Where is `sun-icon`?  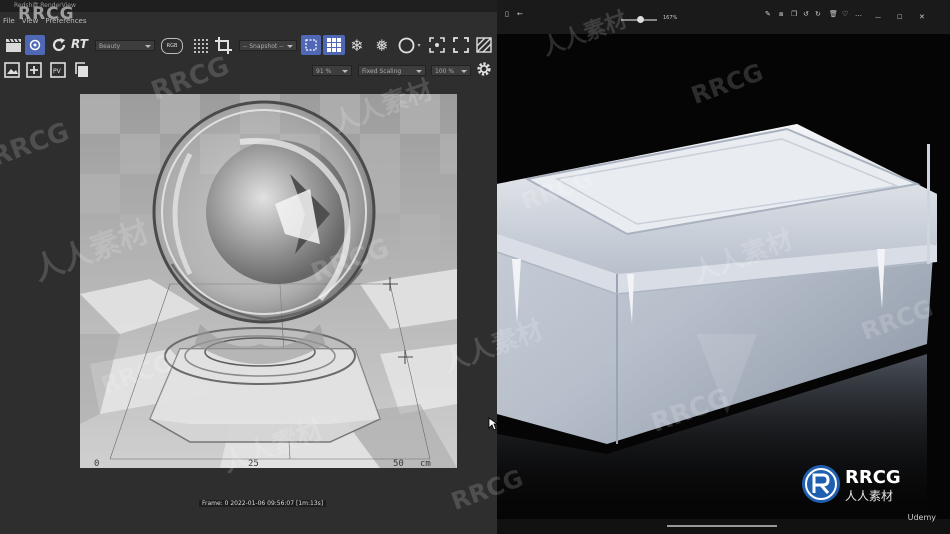
sun-icon is located at coordinates (35, 45).